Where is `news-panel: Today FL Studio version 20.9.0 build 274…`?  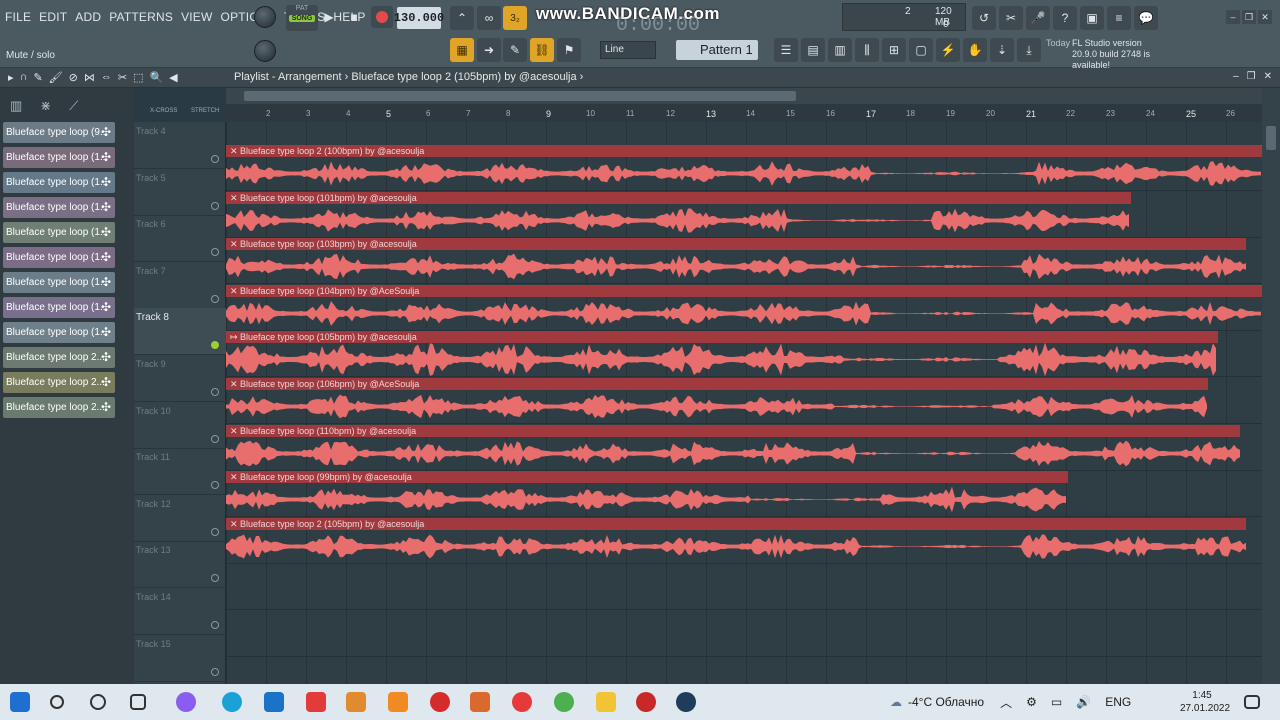
news-panel: Today FL Studio version 20.9.0 build 274… is located at coordinates (1110, 54).